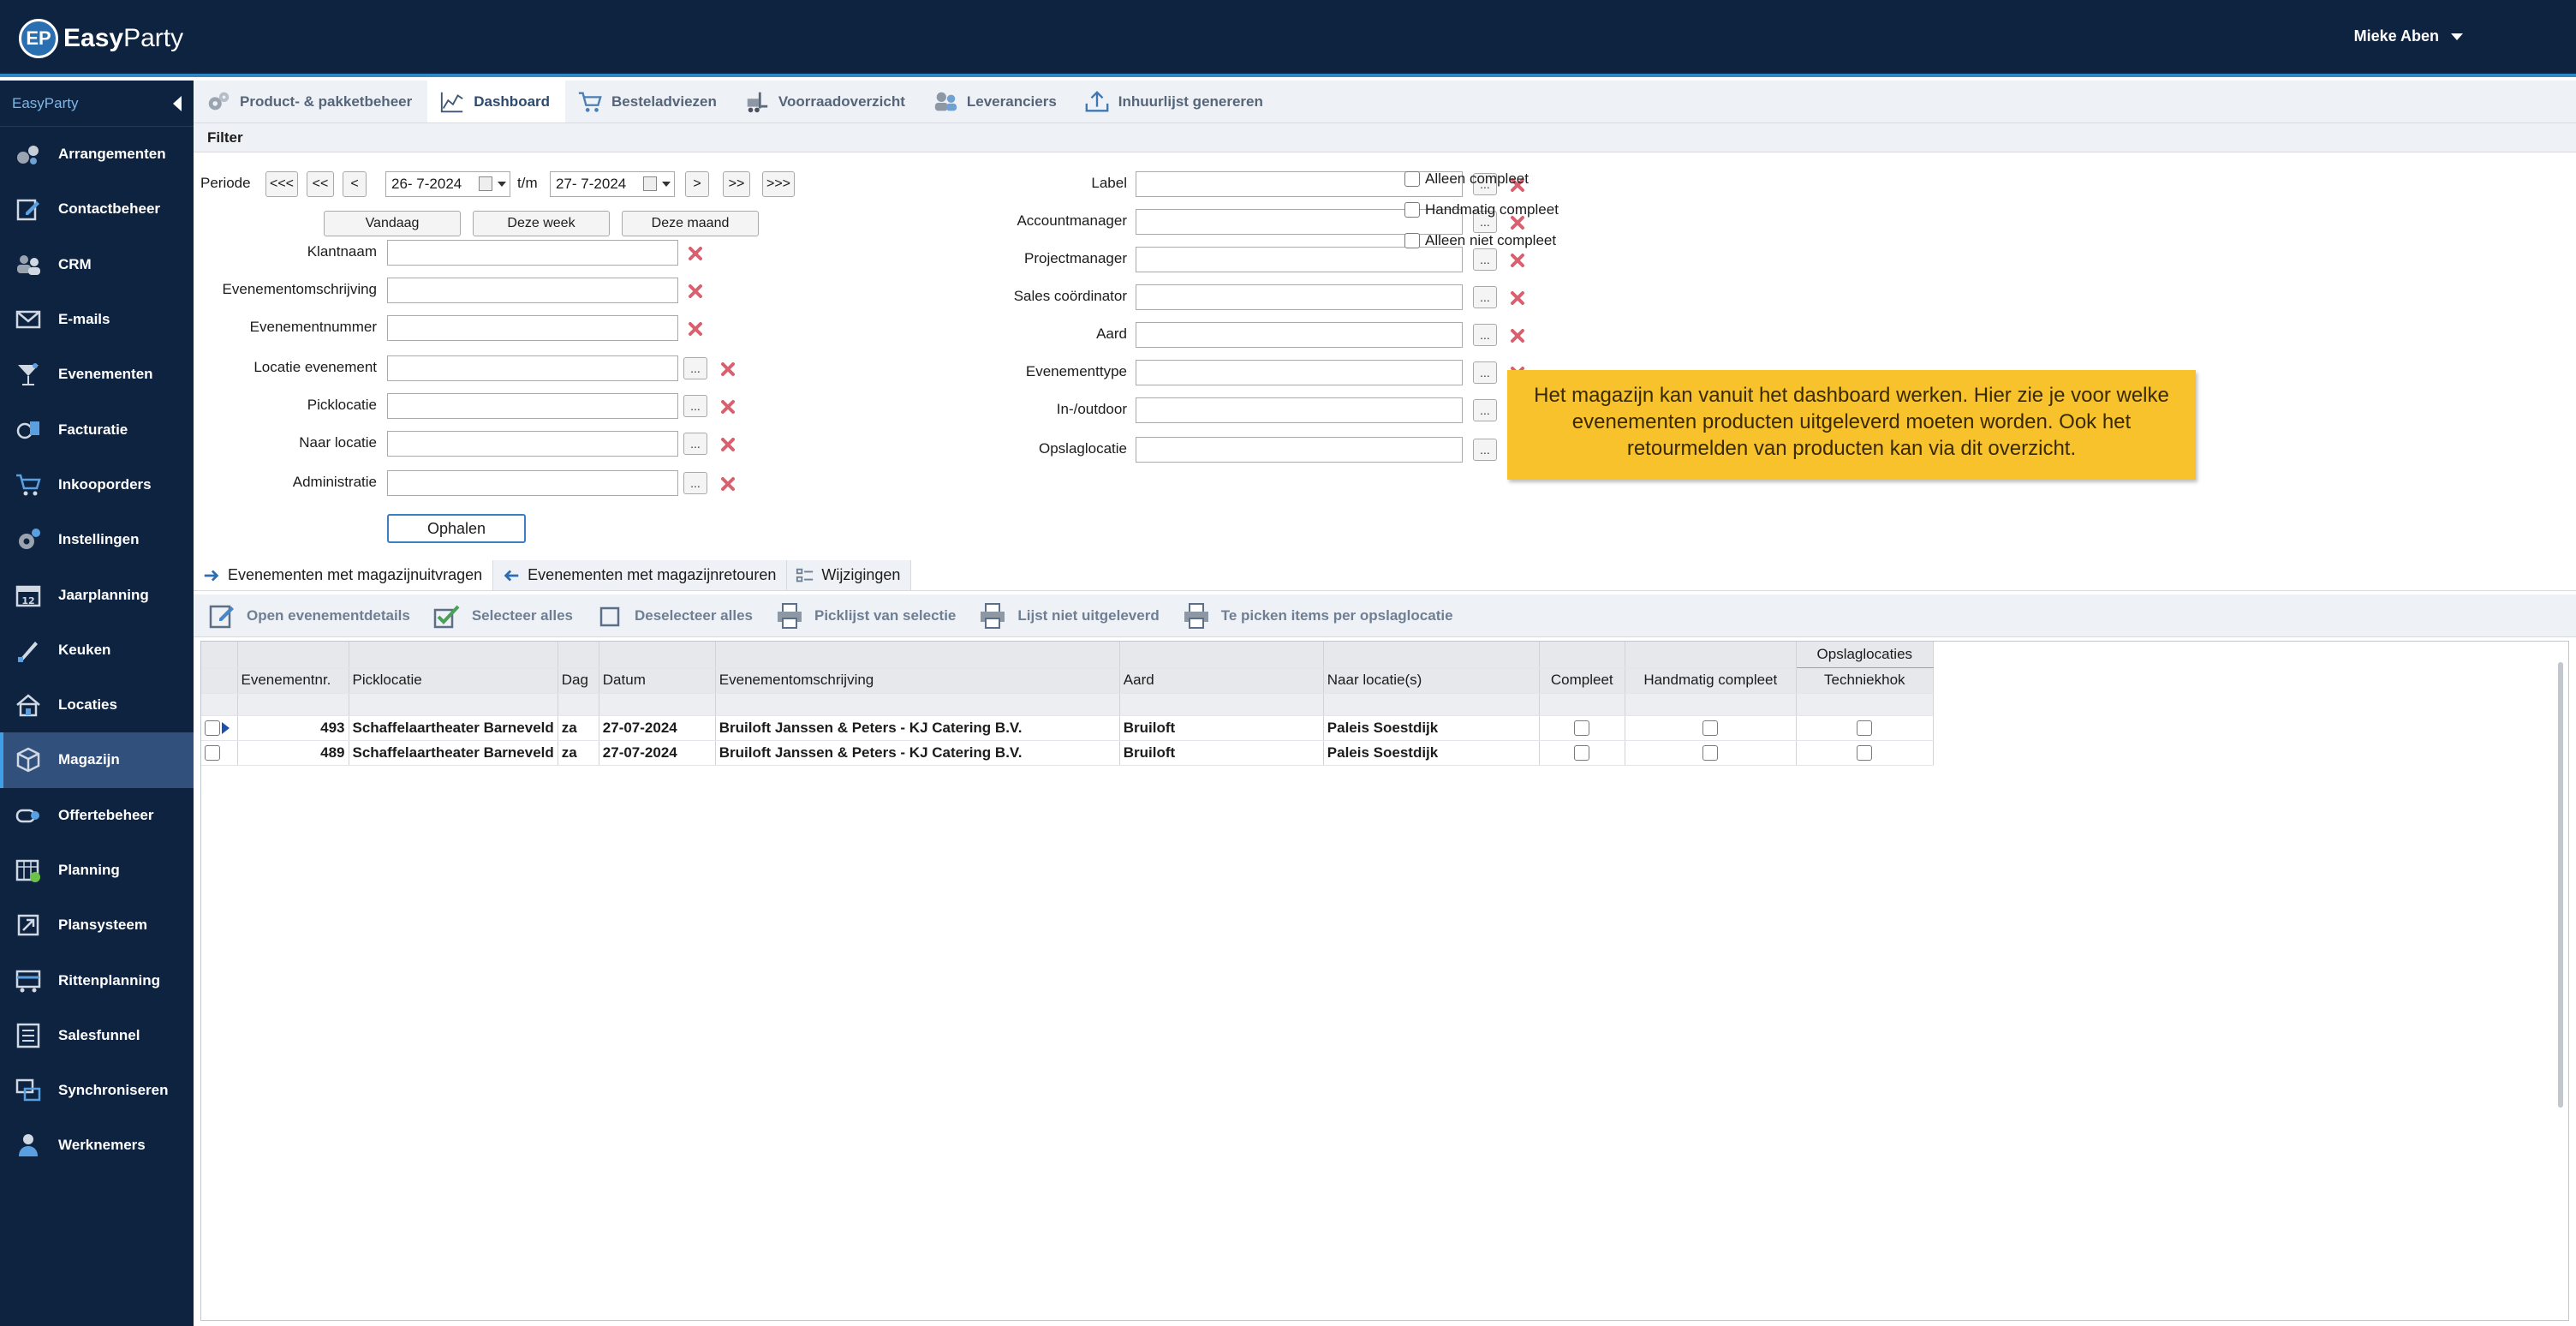 Image resolution: width=2576 pixels, height=1326 pixels. What do you see at coordinates (578, 680) in the screenshot?
I see `column-header-dag: Dag` at bounding box center [578, 680].